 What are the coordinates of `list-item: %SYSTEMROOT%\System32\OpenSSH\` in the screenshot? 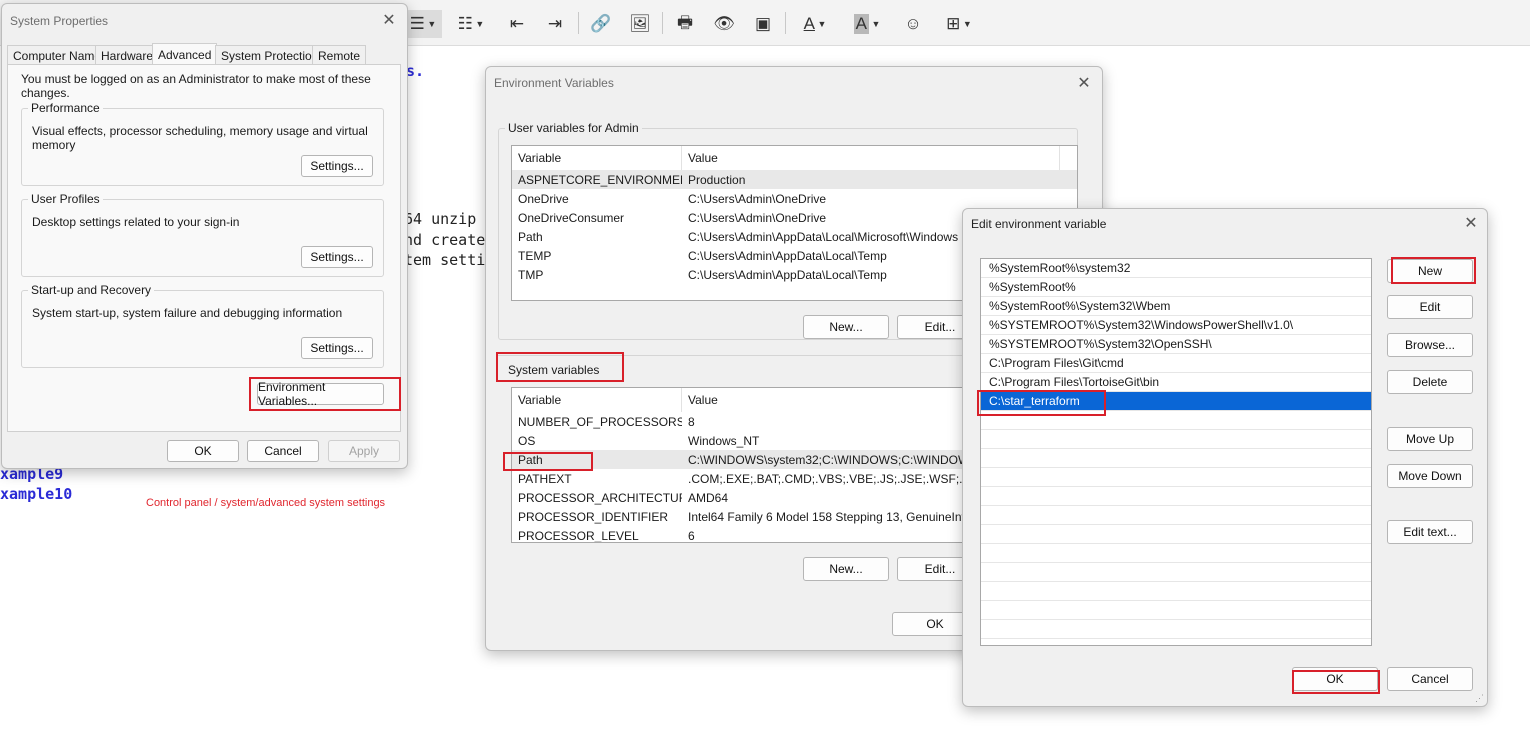 It's located at (1176, 344).